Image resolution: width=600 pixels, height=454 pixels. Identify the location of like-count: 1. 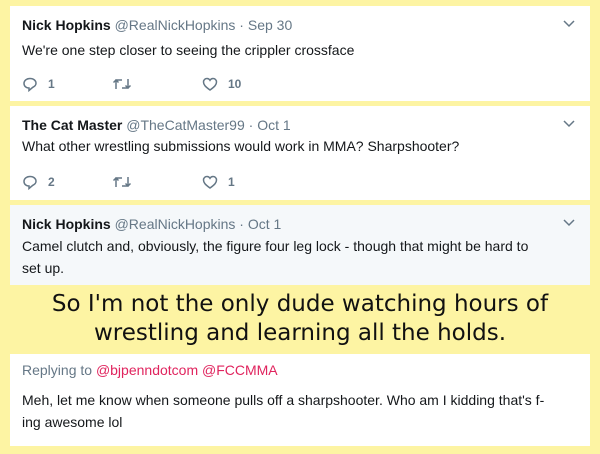
(231, 182).